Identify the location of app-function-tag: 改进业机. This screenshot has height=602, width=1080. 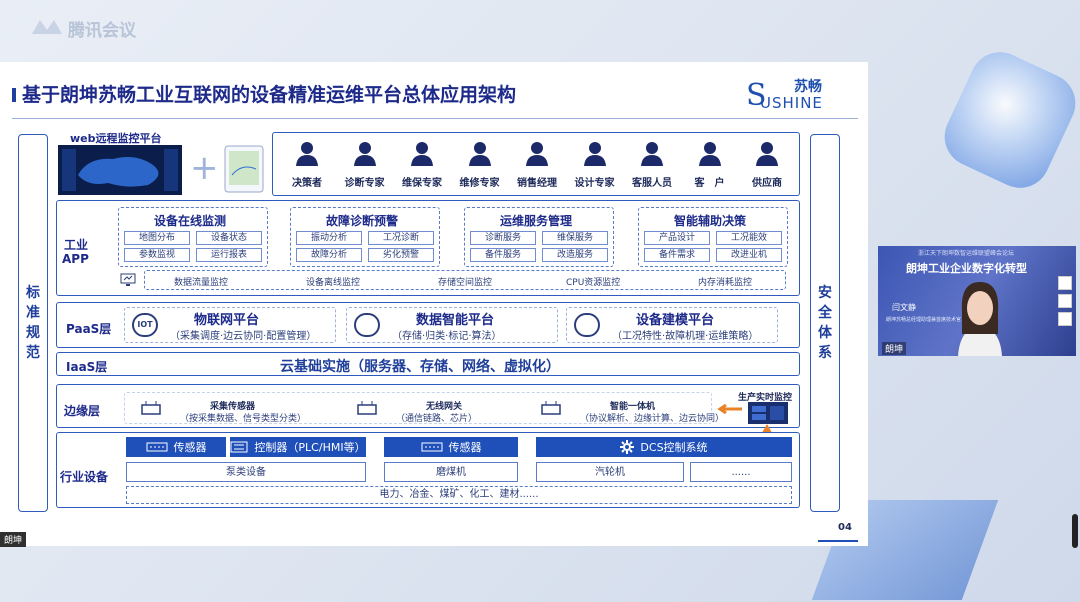
(749, 255).